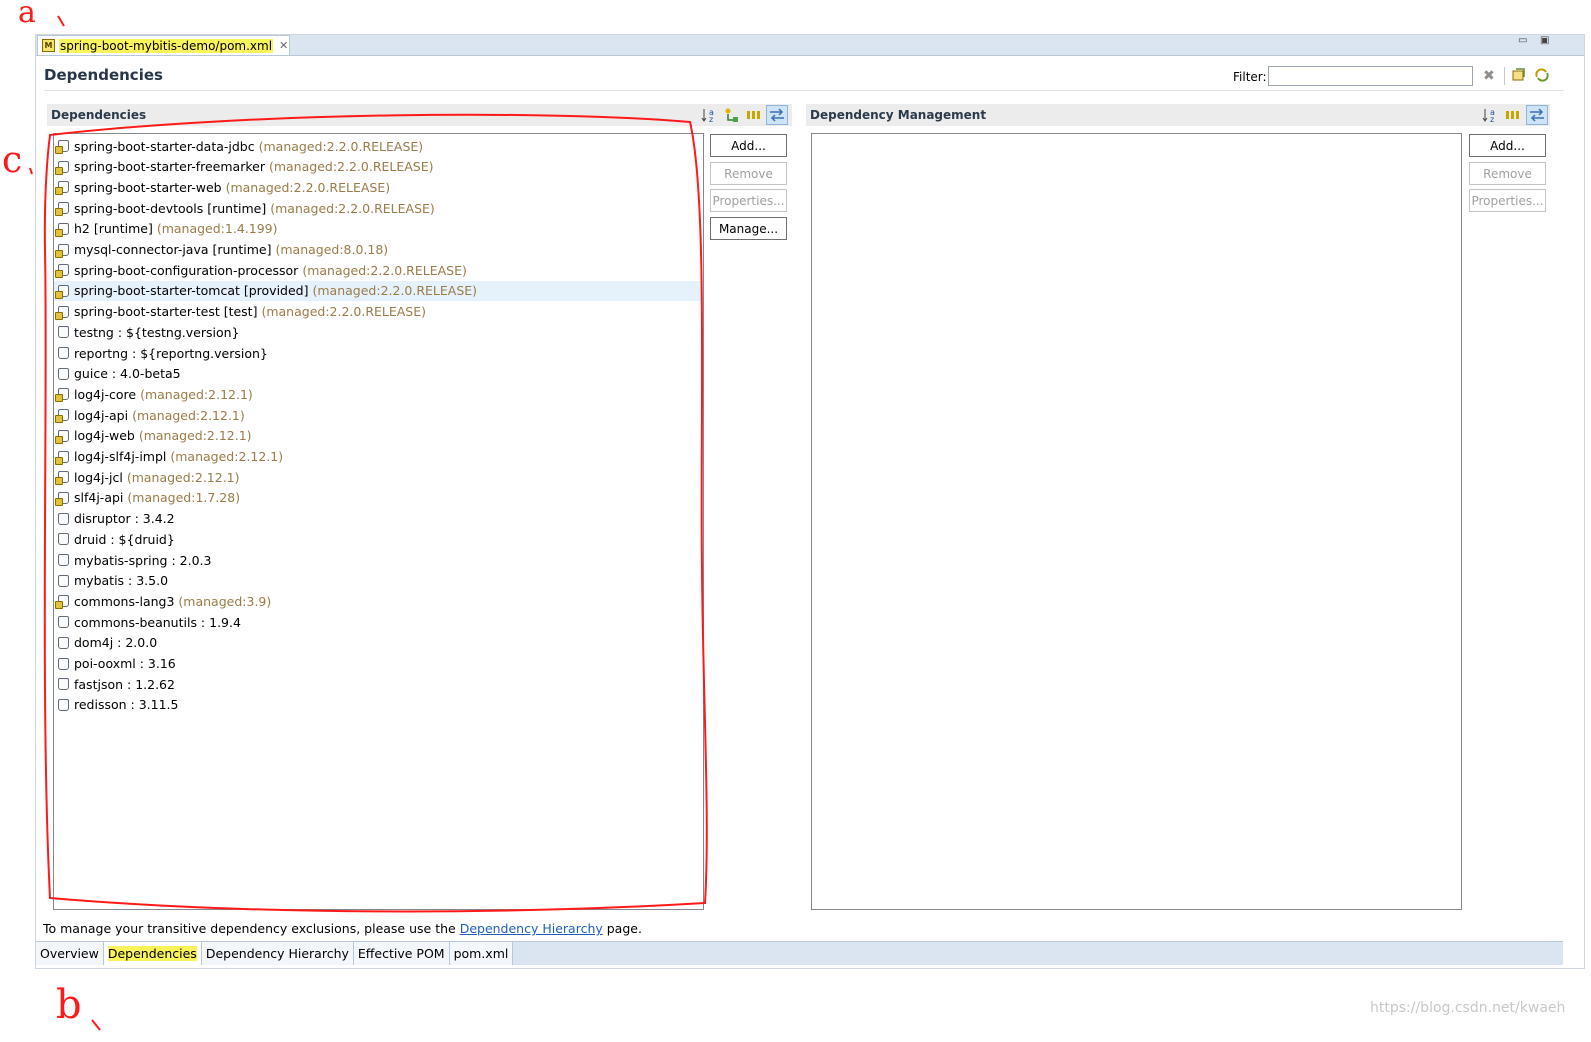  I want to click on tab-pom-xml-label: pom.xml, so click(481, 953).